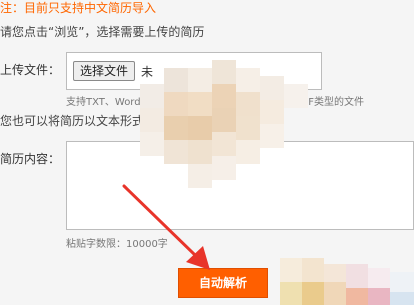 The width and height of the screenshot is (414, 305). I want to click on char-limit-note: 粘贴字数限：10000字, so click(117, 244).